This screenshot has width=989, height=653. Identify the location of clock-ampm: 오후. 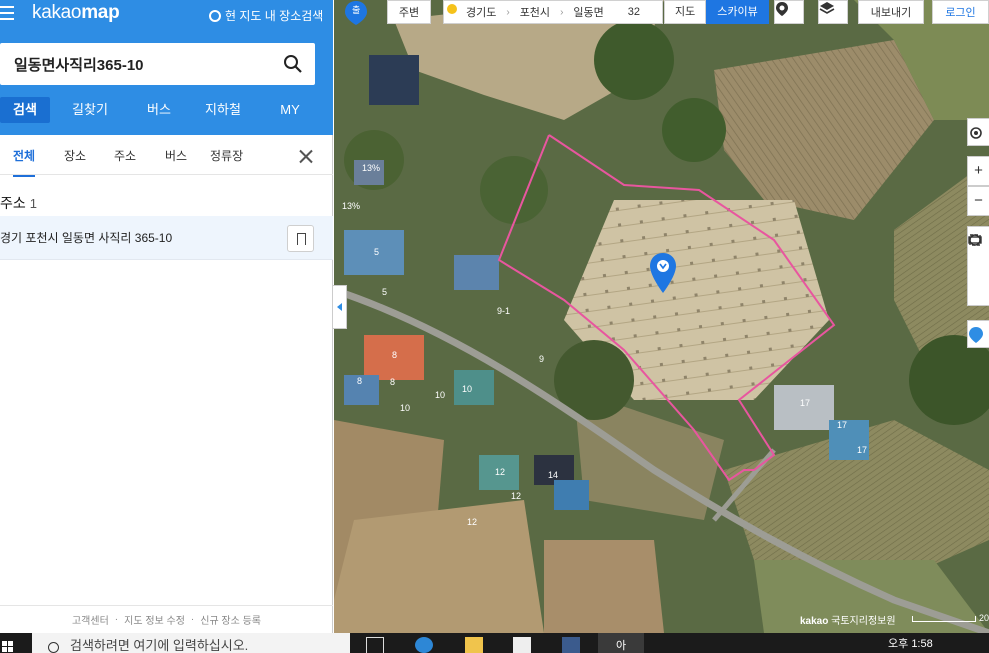
(898, 644).